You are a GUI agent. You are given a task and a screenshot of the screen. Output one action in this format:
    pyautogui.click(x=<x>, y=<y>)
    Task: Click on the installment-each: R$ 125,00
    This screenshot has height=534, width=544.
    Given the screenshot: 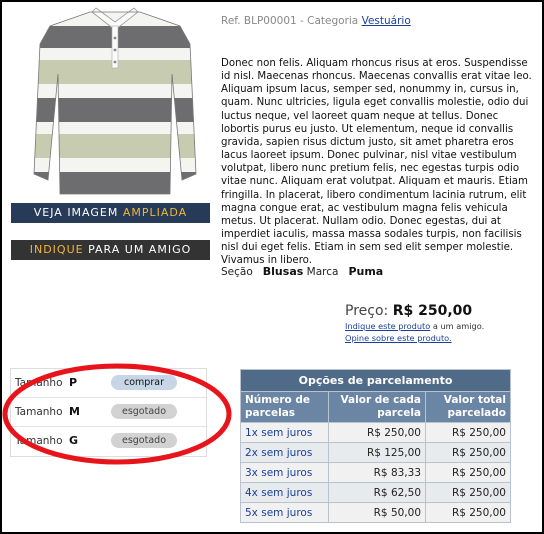 What is the action you would take?
    pyautogui.click(x=377, y=452)
    